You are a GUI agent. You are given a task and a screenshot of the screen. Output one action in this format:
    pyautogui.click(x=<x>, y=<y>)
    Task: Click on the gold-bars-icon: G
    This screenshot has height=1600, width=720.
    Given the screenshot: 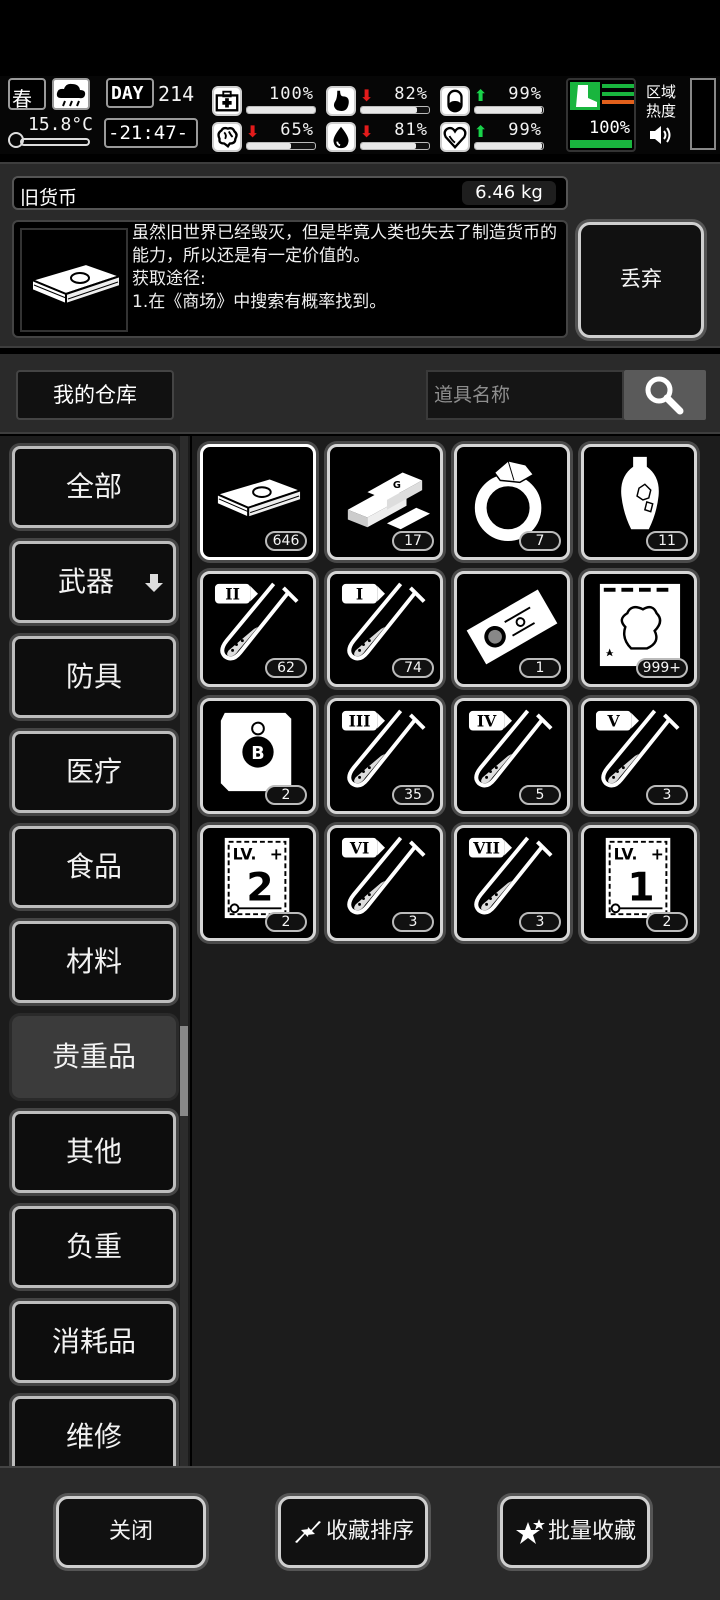 What is the action you would take?
    pyautogui.click(x=388, y=501)
    